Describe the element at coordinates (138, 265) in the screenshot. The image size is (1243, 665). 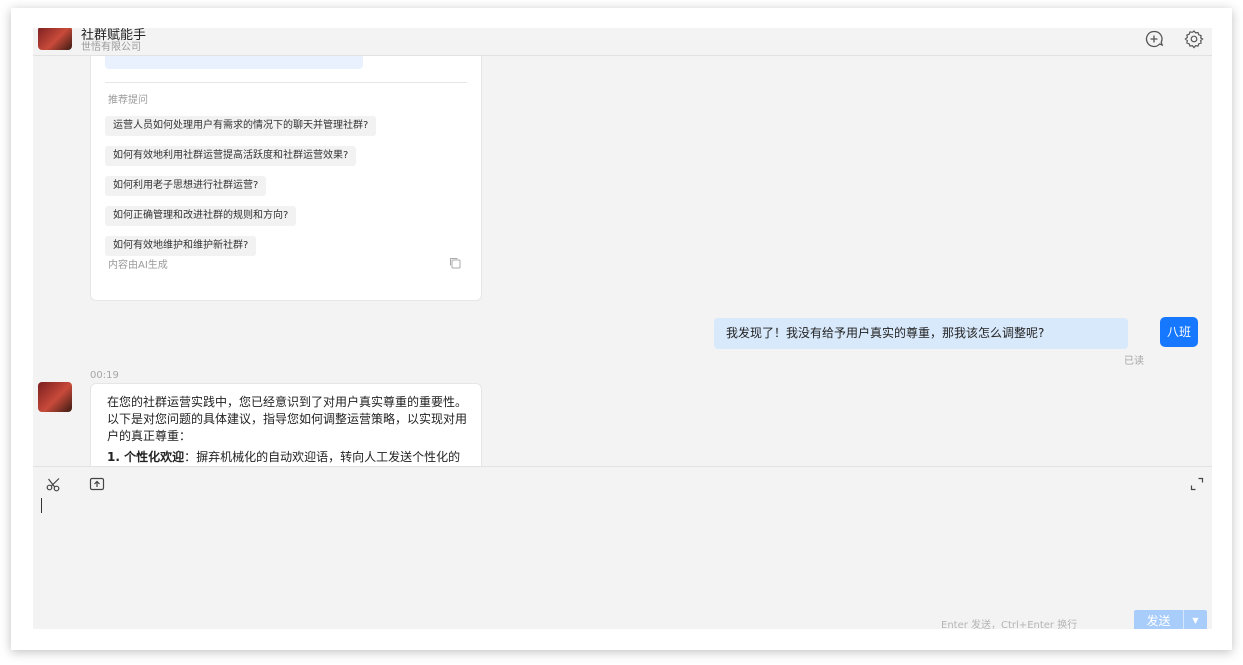
I see `ai-generated-note: 内容由AI生成` at that location.